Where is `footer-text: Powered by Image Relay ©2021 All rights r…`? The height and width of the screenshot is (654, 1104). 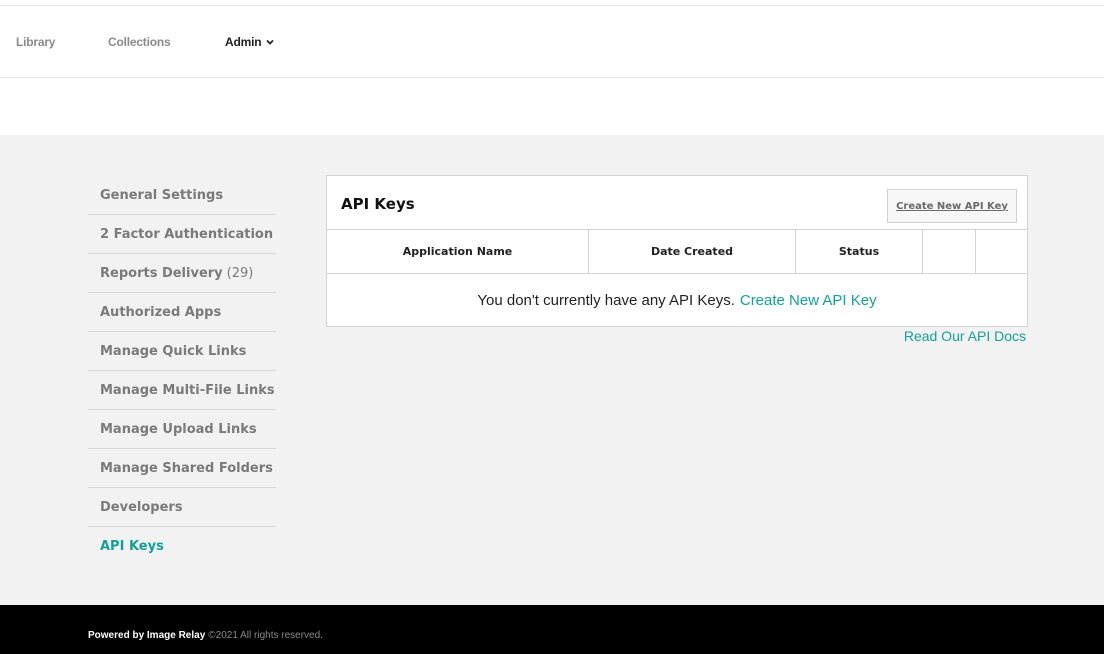
footer-text: Powered by Image Relay ©2021 All rights r… is located at coordinates (205, 635).